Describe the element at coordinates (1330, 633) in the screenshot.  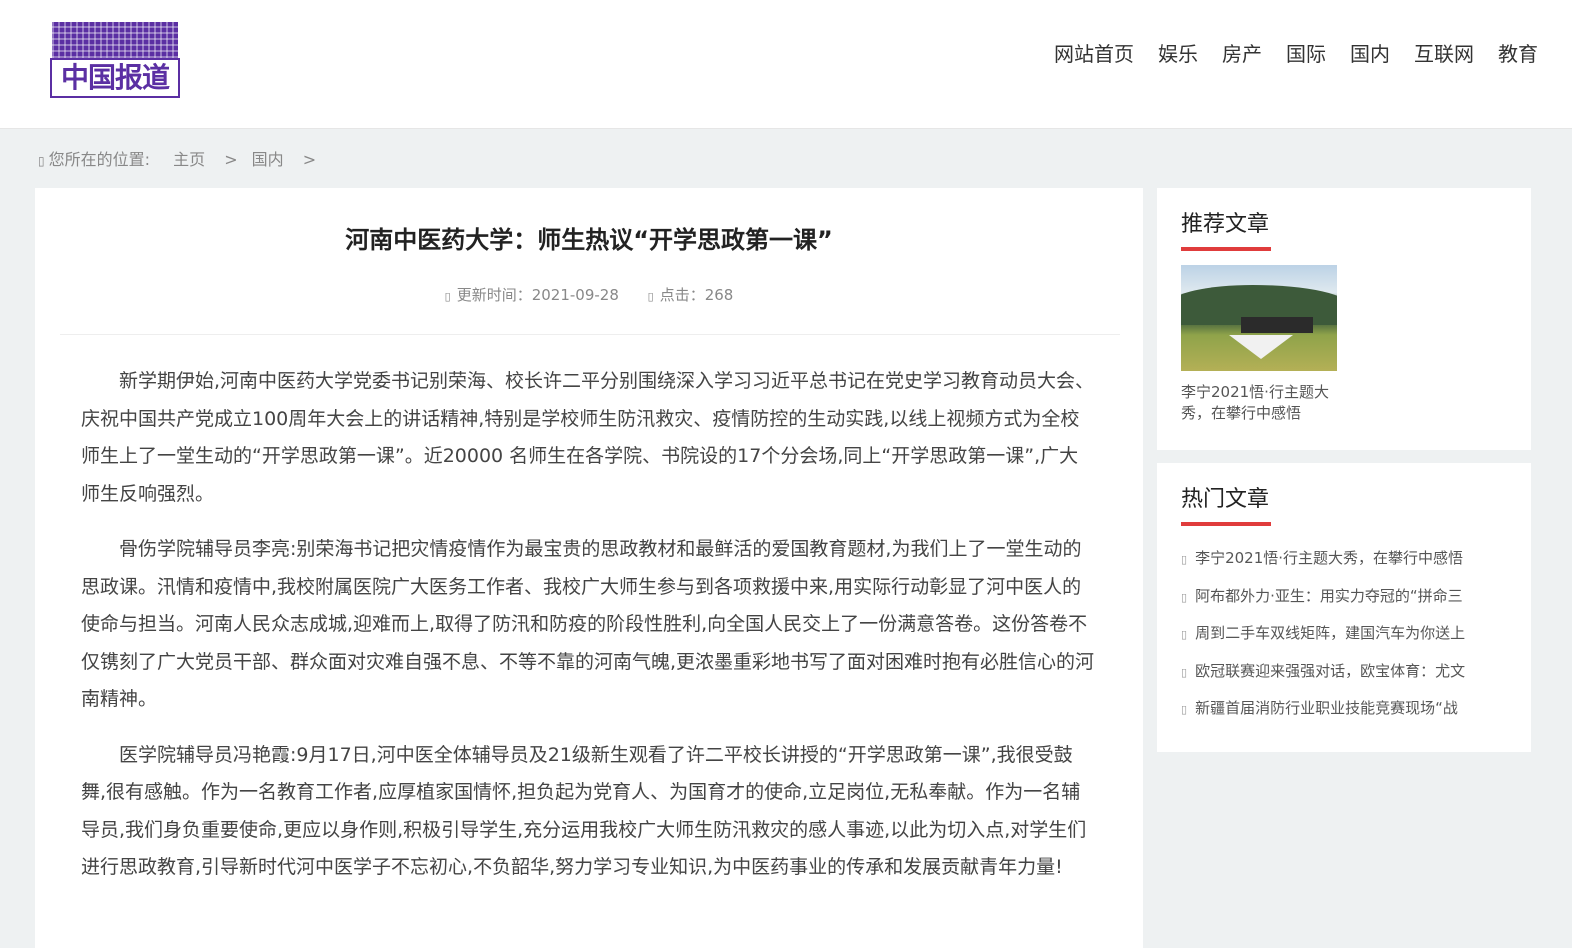
I see `hot-item-label: 周到二手车双线矩阵，建国汽车为你送上` at that location.